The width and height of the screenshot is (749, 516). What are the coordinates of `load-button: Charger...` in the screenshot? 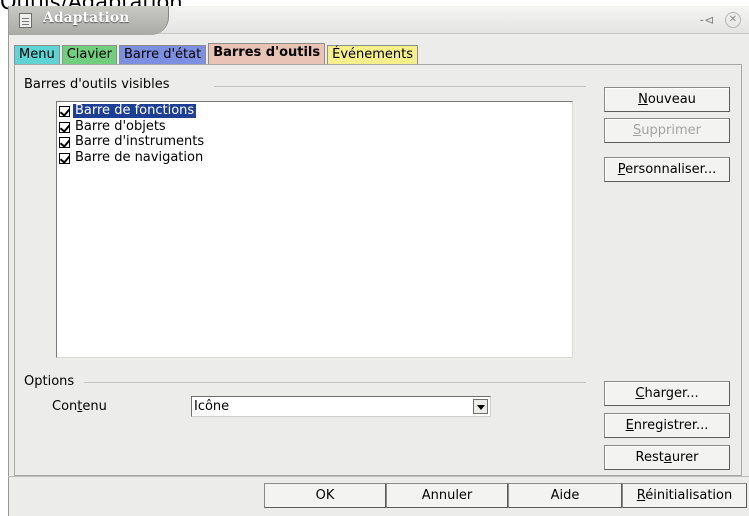 It's located at (667, 393).